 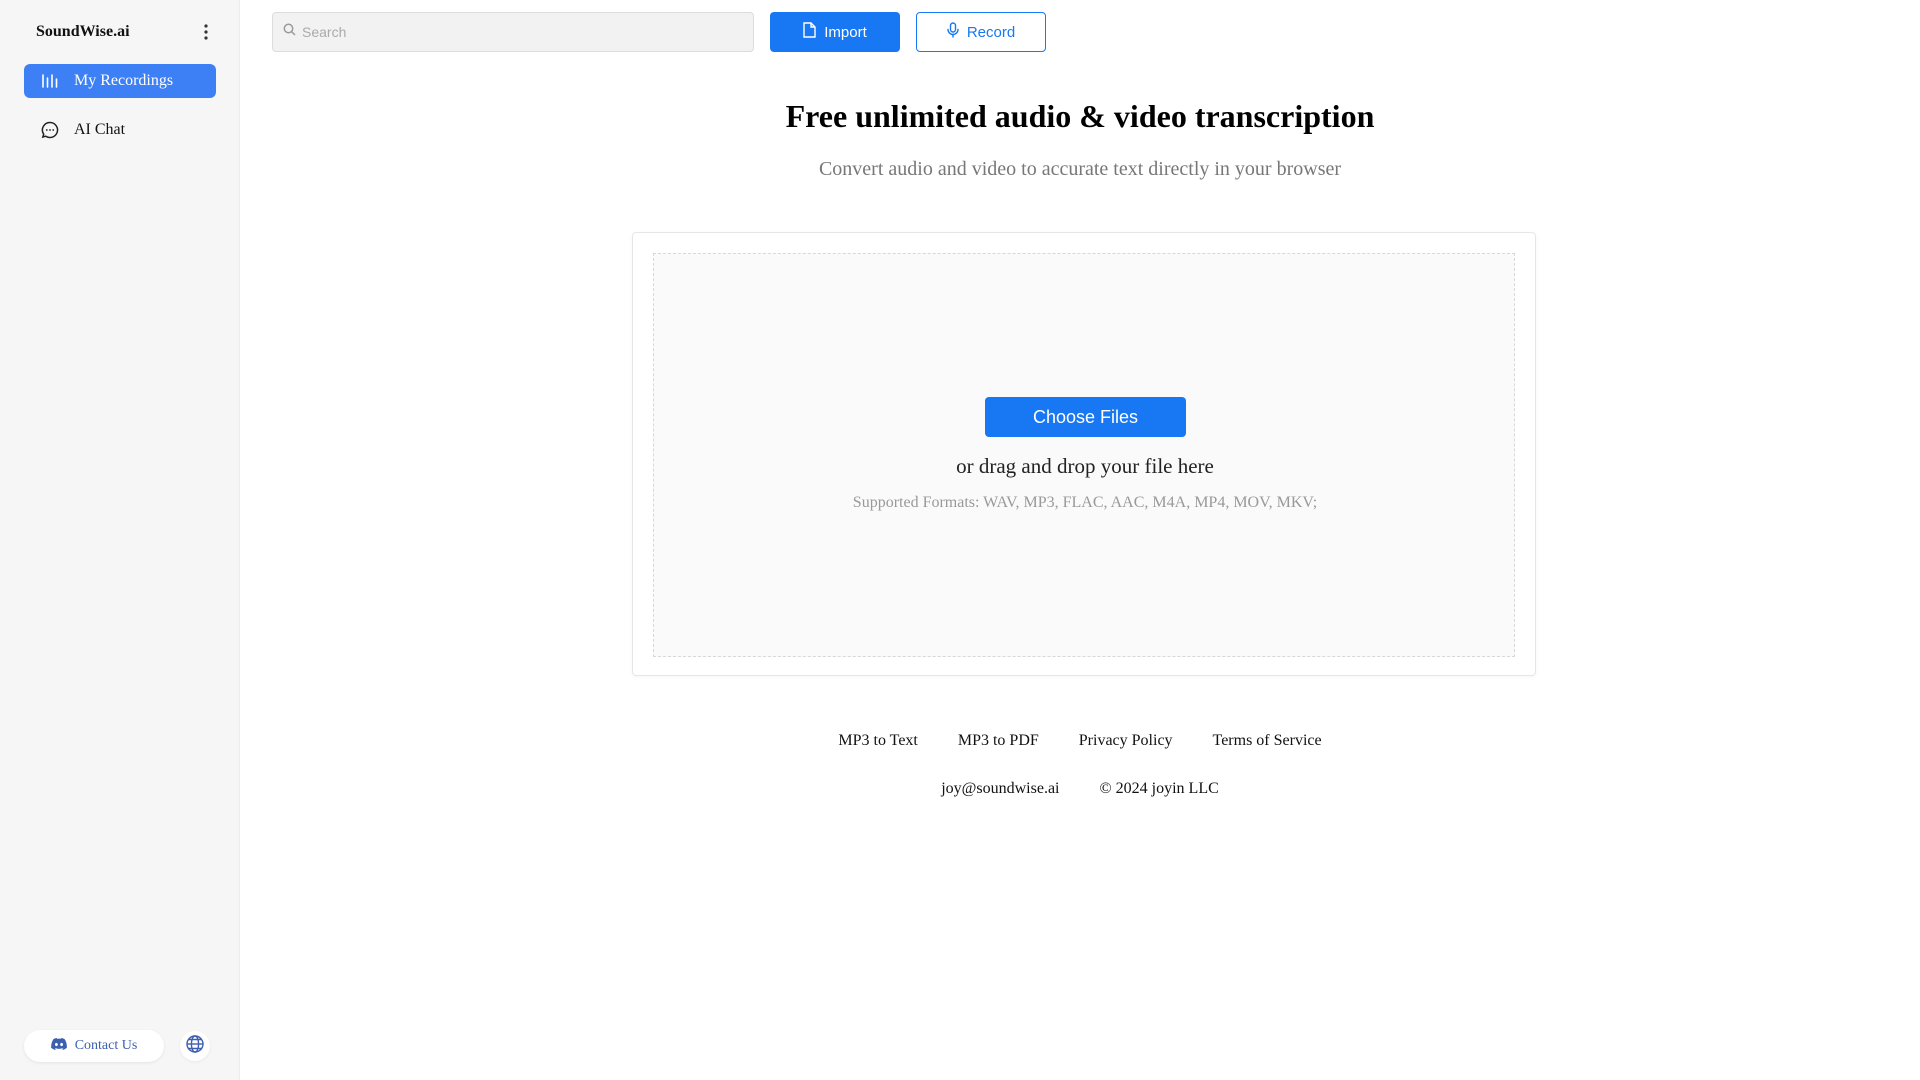 I want to click on drag-drop-hint: or drag and drop your file here, so click(x=1085, y=466).